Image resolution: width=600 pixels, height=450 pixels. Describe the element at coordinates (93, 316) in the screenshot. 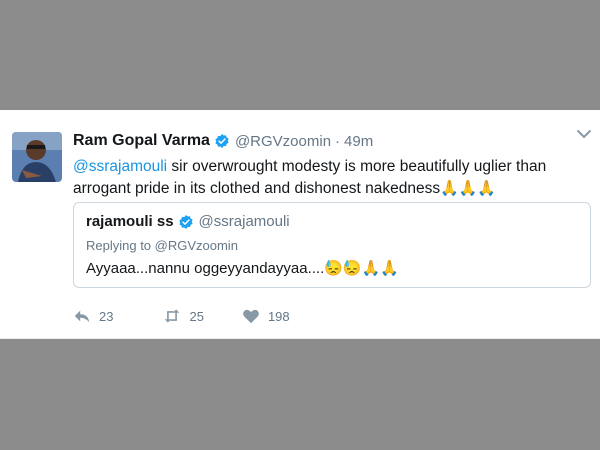

I see `reply-button: 23` at that location.